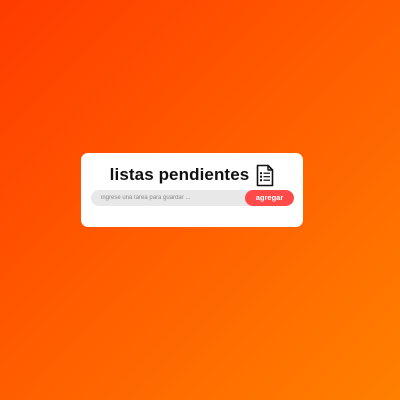 This screenshot has width=400, height=400. Describe the element at coordinates (265, 175) in the screenshot. I see `document-list-icon` at that location.